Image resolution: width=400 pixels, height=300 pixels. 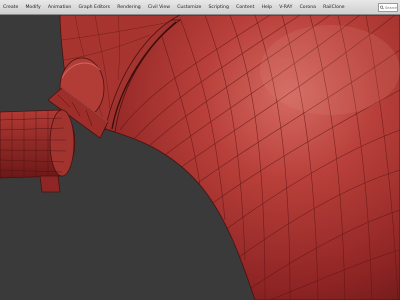 I want to click on search-box, so click(x=388, y=7).